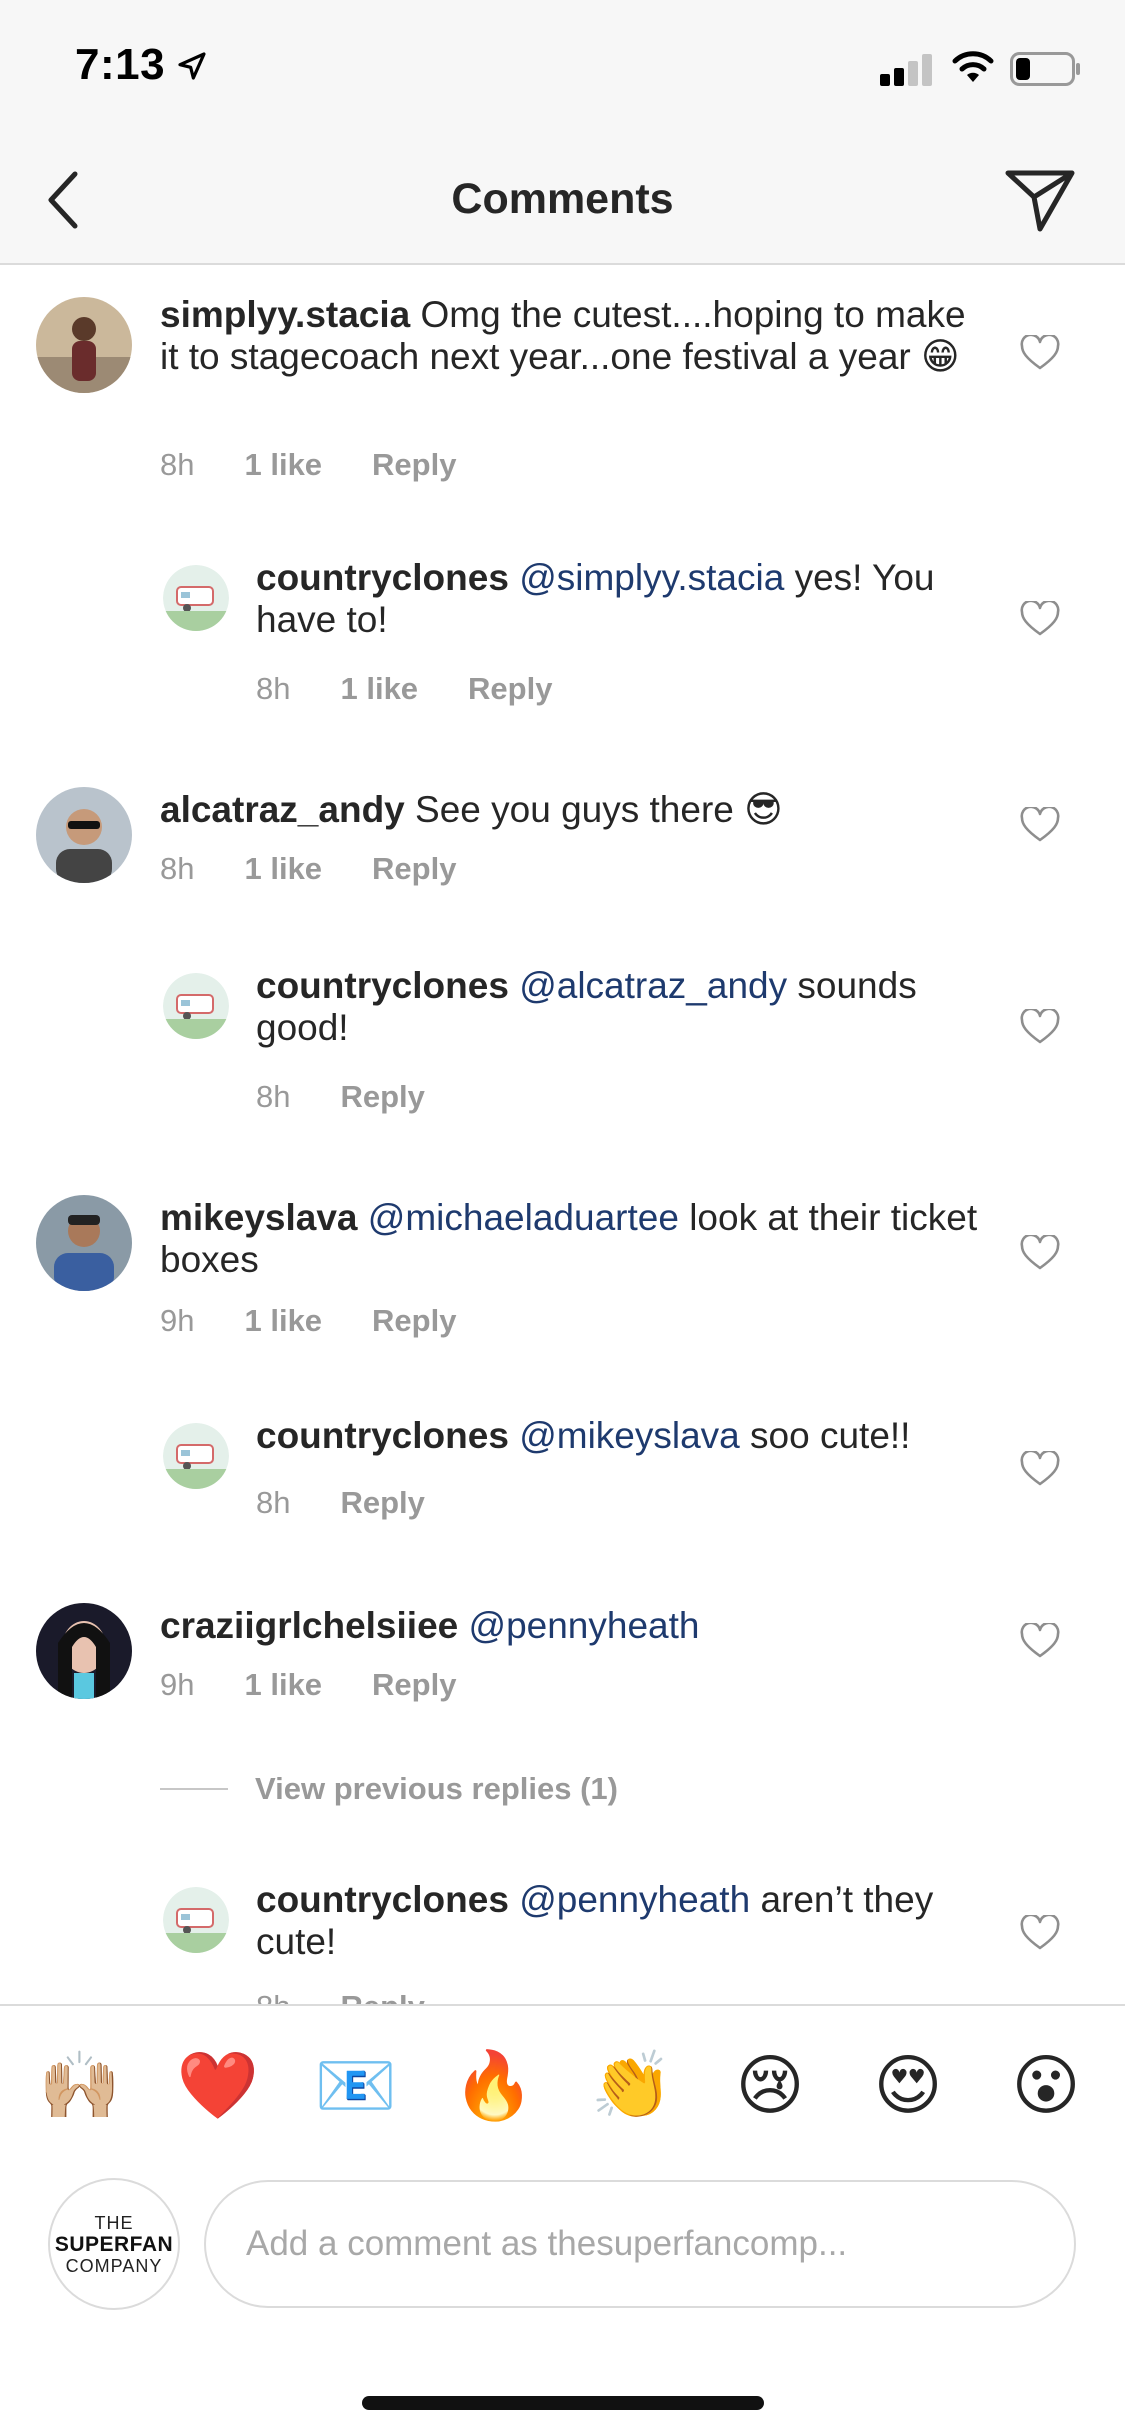  What do you see at coordinates (653, 985) in the screenshot?
I see `mention-link: @alcatraz_andy` at bounding box center [653, 985].